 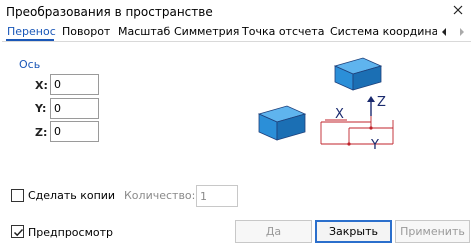 I want to click on x-dimension, so click(x=357, y=131).